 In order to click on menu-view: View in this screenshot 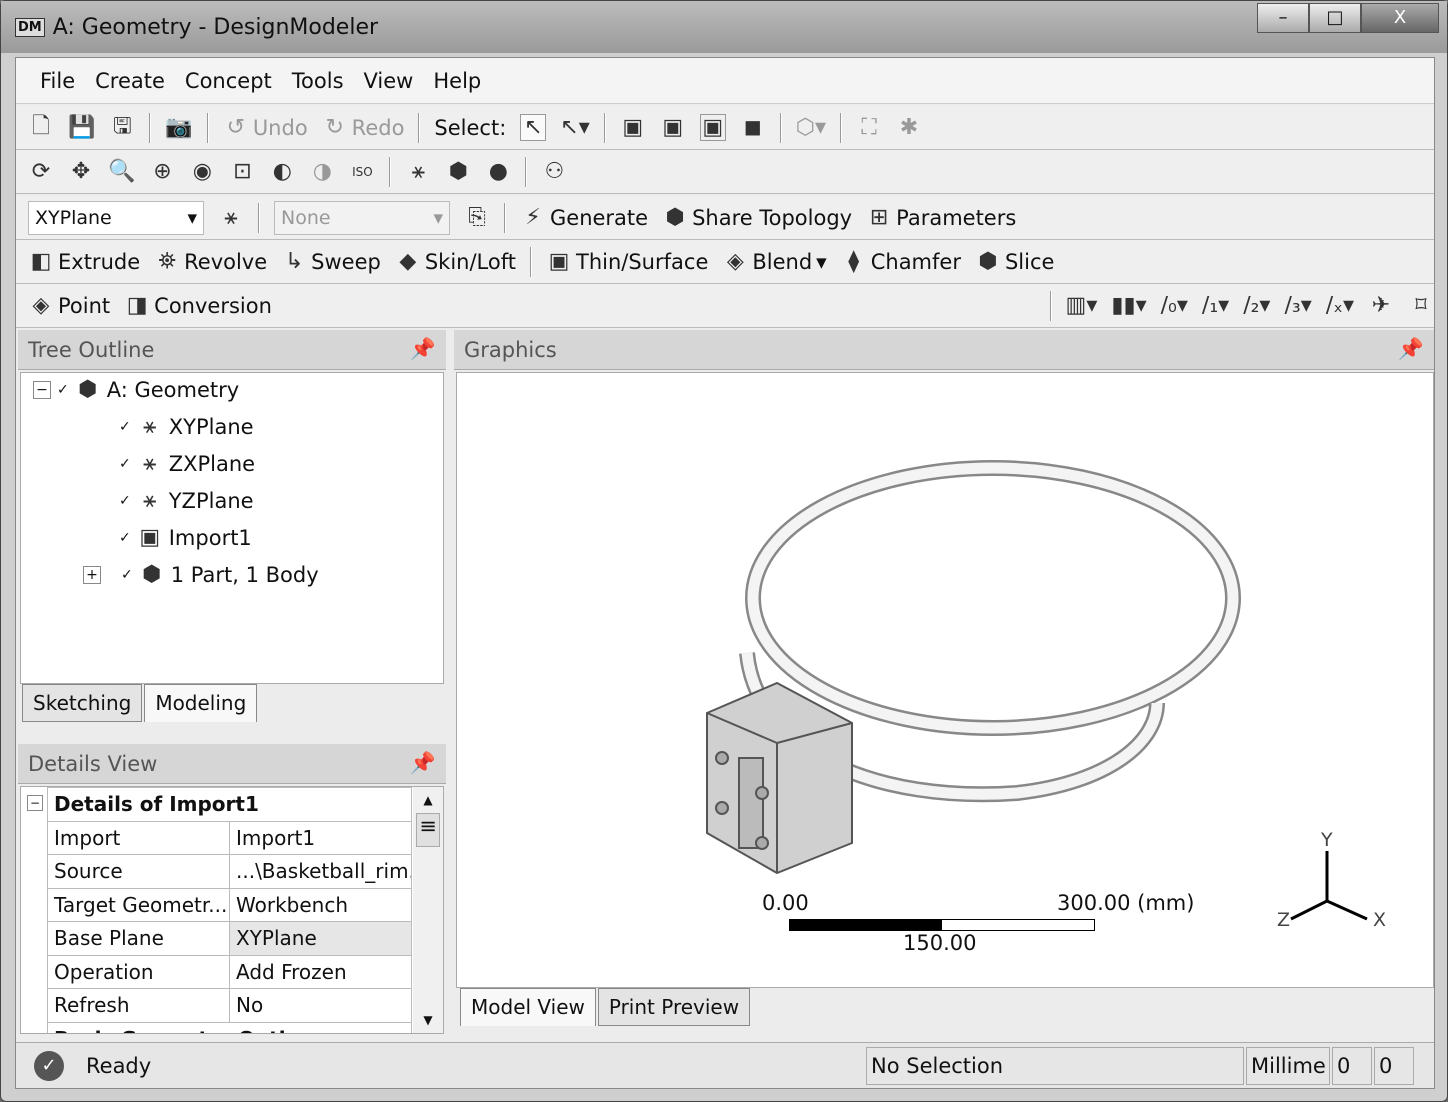, I will do `click(389, 81)`.